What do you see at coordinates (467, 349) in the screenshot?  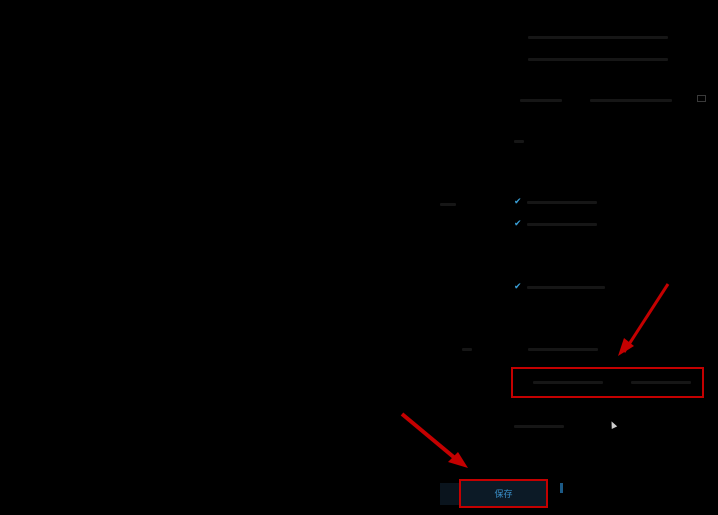 I see `group-3-label` at bounding box center [467, 349].